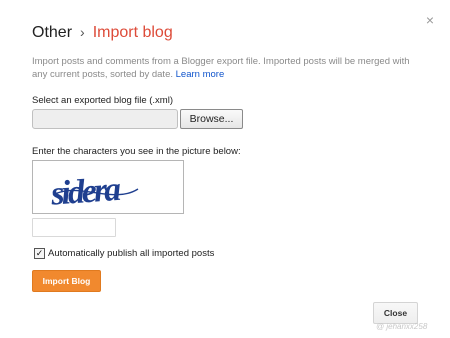 This screenshot has height=338, width=450. What do you see at coordinates (66, 281) in the screenshot?
I see `import-blog-button: Import Blog` at bounding box center [66, 281].